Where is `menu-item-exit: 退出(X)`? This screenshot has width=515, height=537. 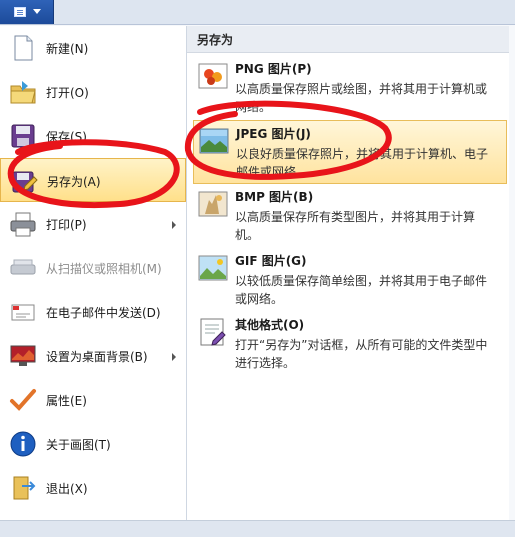
menu-item-exit: 退出(X) is located at coordinates (93, 488).